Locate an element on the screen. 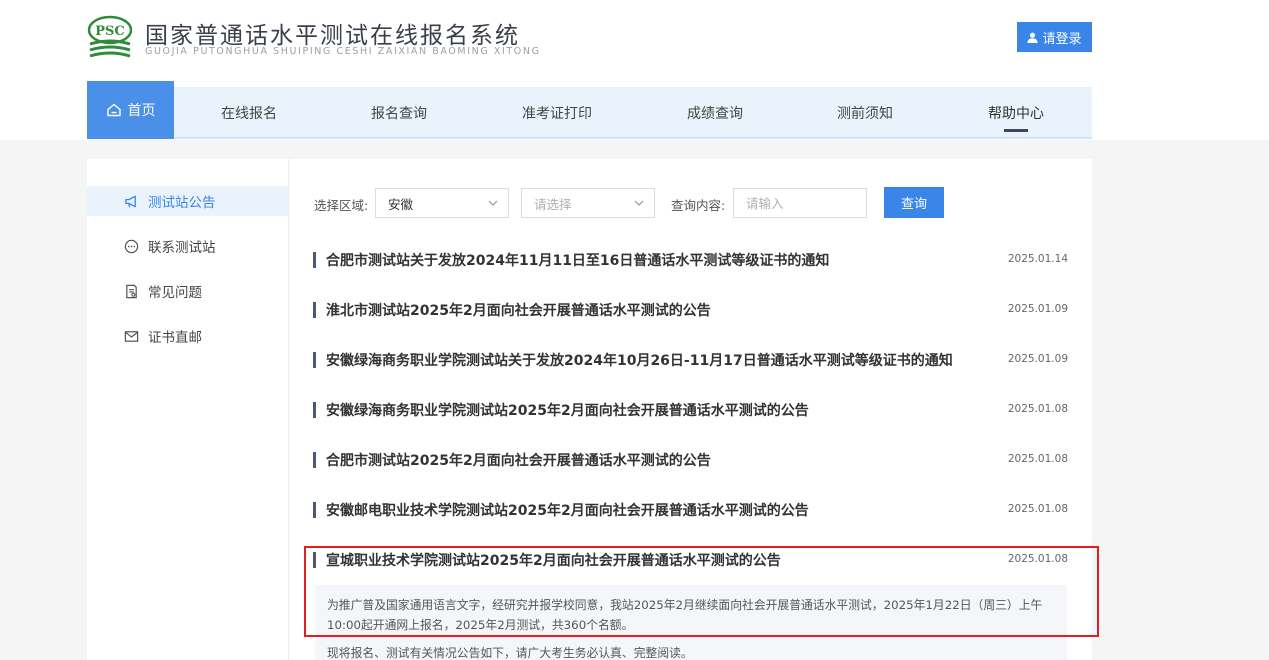 The image size is (1269, 660). region-label: 选择区域: is located at coordinates (341, 205).